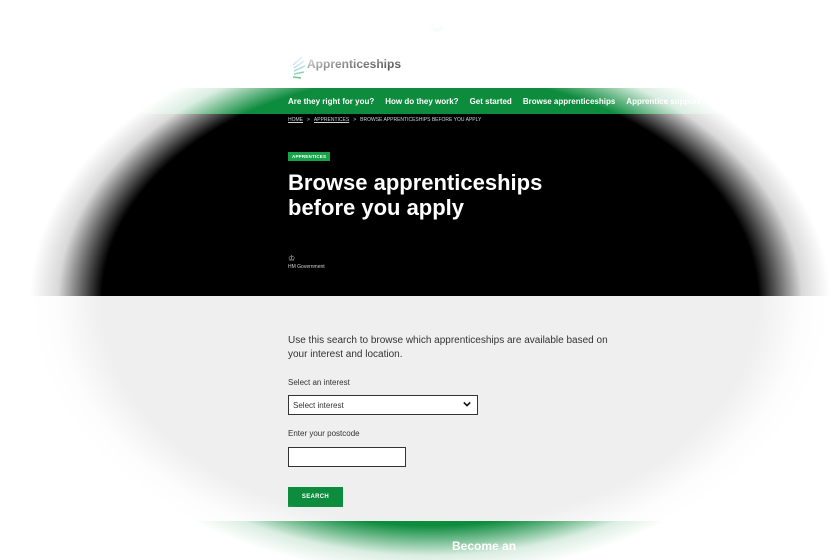 Image resolution: width=839 pixels, height=560 pixels. Describe the element at coordinates (306, 267) in the screenshot. I see `hm-government-label: HM Government` at that location.